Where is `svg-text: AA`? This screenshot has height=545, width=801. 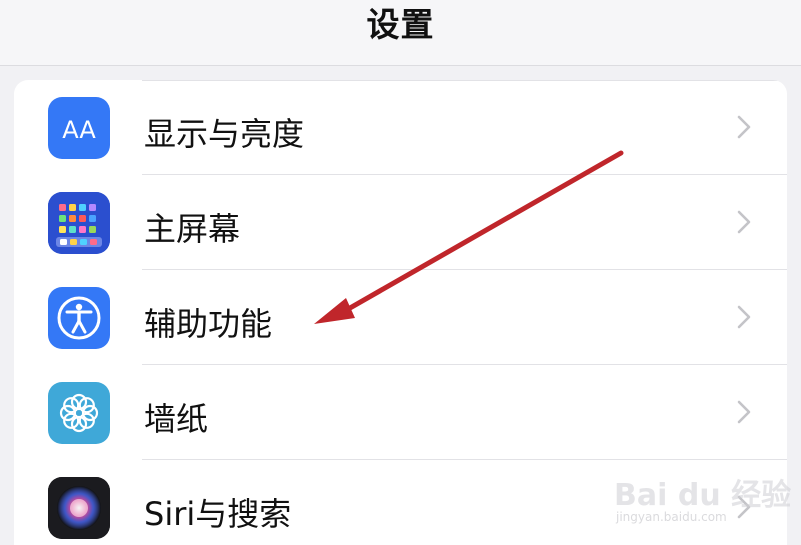
svg-text: AA is located at coordinates (79, 130).